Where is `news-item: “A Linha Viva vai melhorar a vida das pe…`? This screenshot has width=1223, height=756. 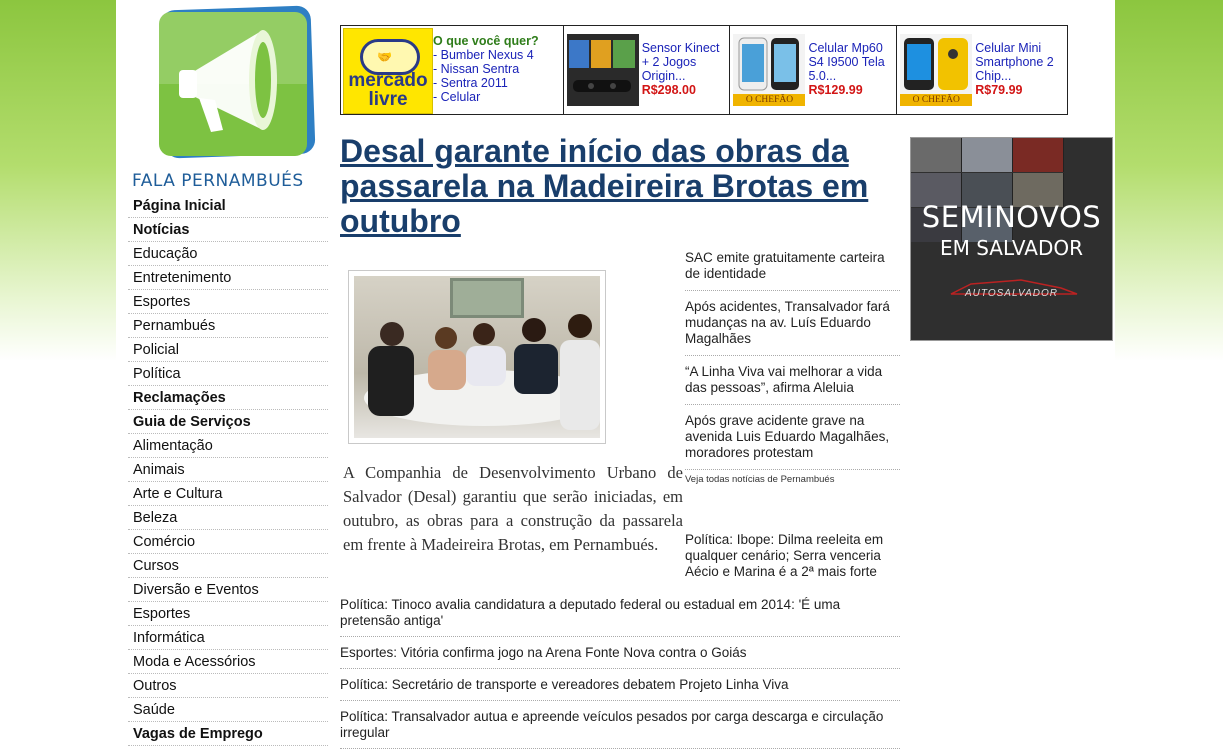 news-item: “A Linha Viva vai melhorar a vida das pe… is located at coordinates (792, 383).